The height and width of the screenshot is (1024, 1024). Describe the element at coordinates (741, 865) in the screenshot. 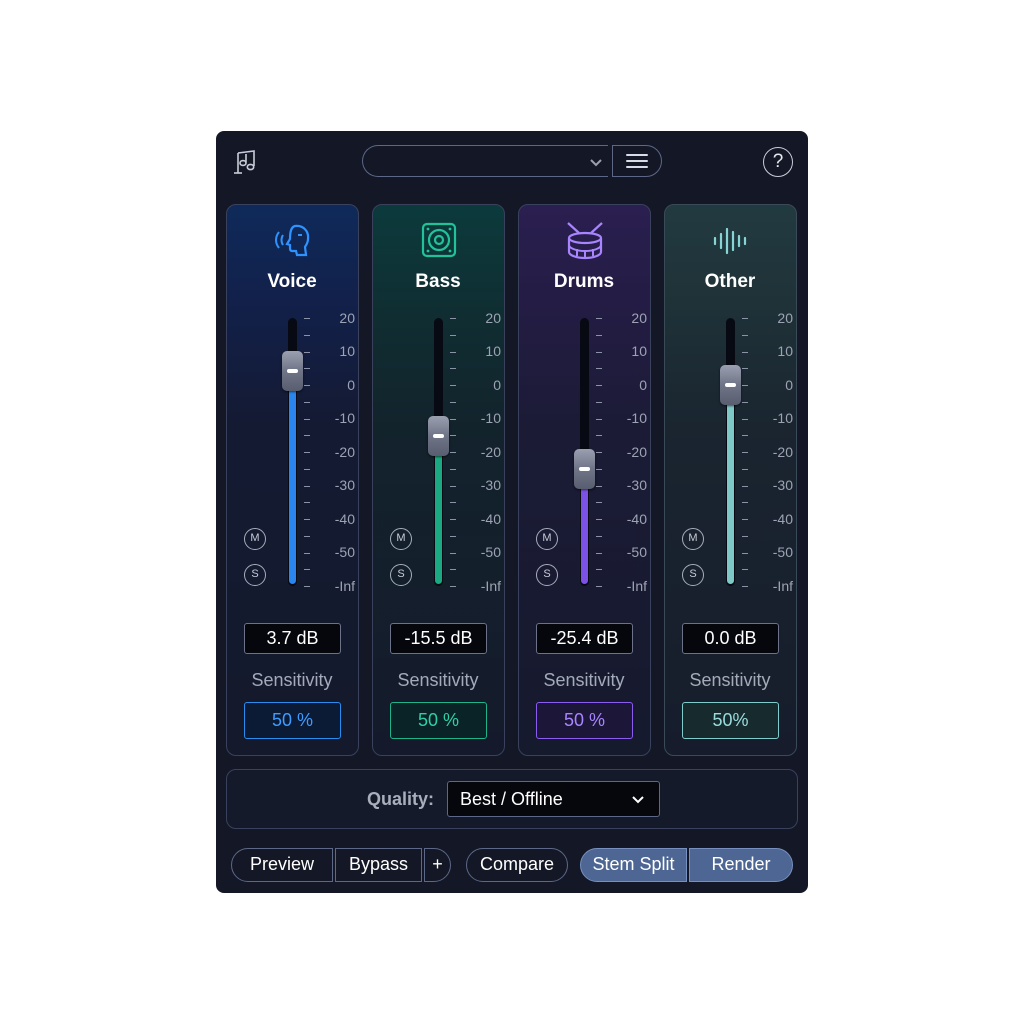

I see `render-button: Render` at that location.